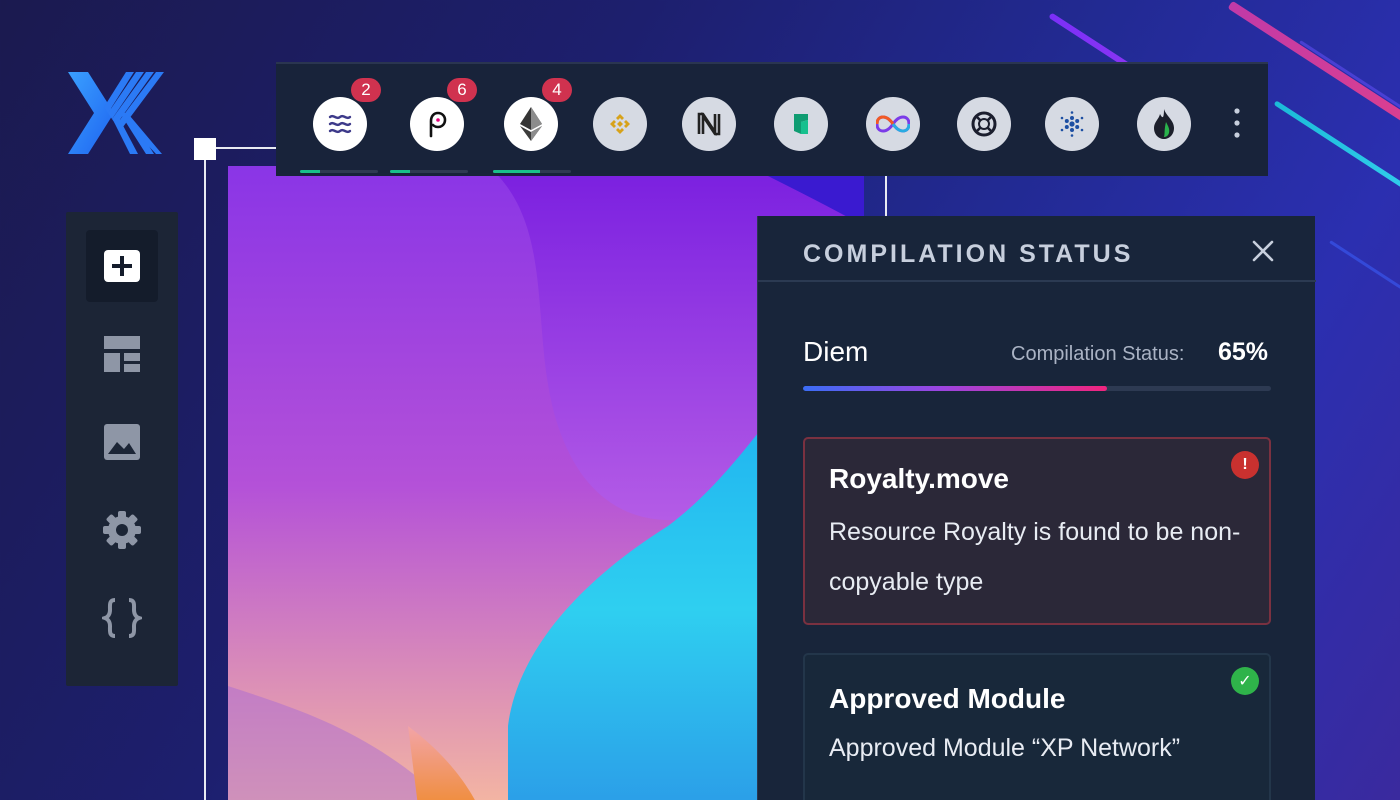  What do you see at coordinates (947, 698) in the screenshot?
I see `card-title: Approved Module` at bounding box center [947, 698].